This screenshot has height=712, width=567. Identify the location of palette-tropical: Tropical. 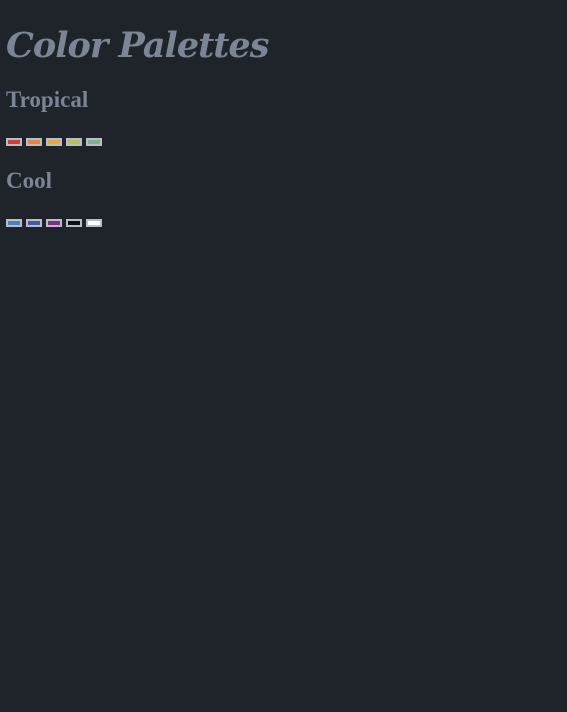
(283, 116).